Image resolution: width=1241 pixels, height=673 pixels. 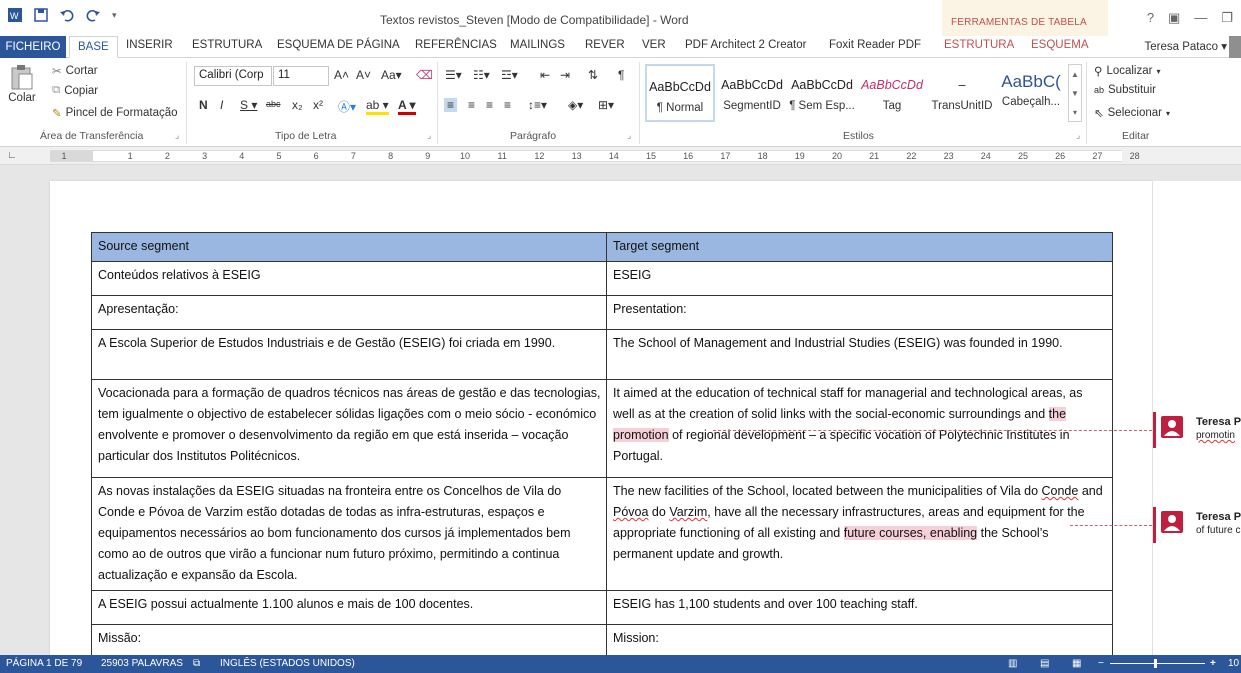 What do you see at coordinates (565, 75) in the screenshot?
I see `increase-indent-icon: ⇥` at bounding box center [565, 75].